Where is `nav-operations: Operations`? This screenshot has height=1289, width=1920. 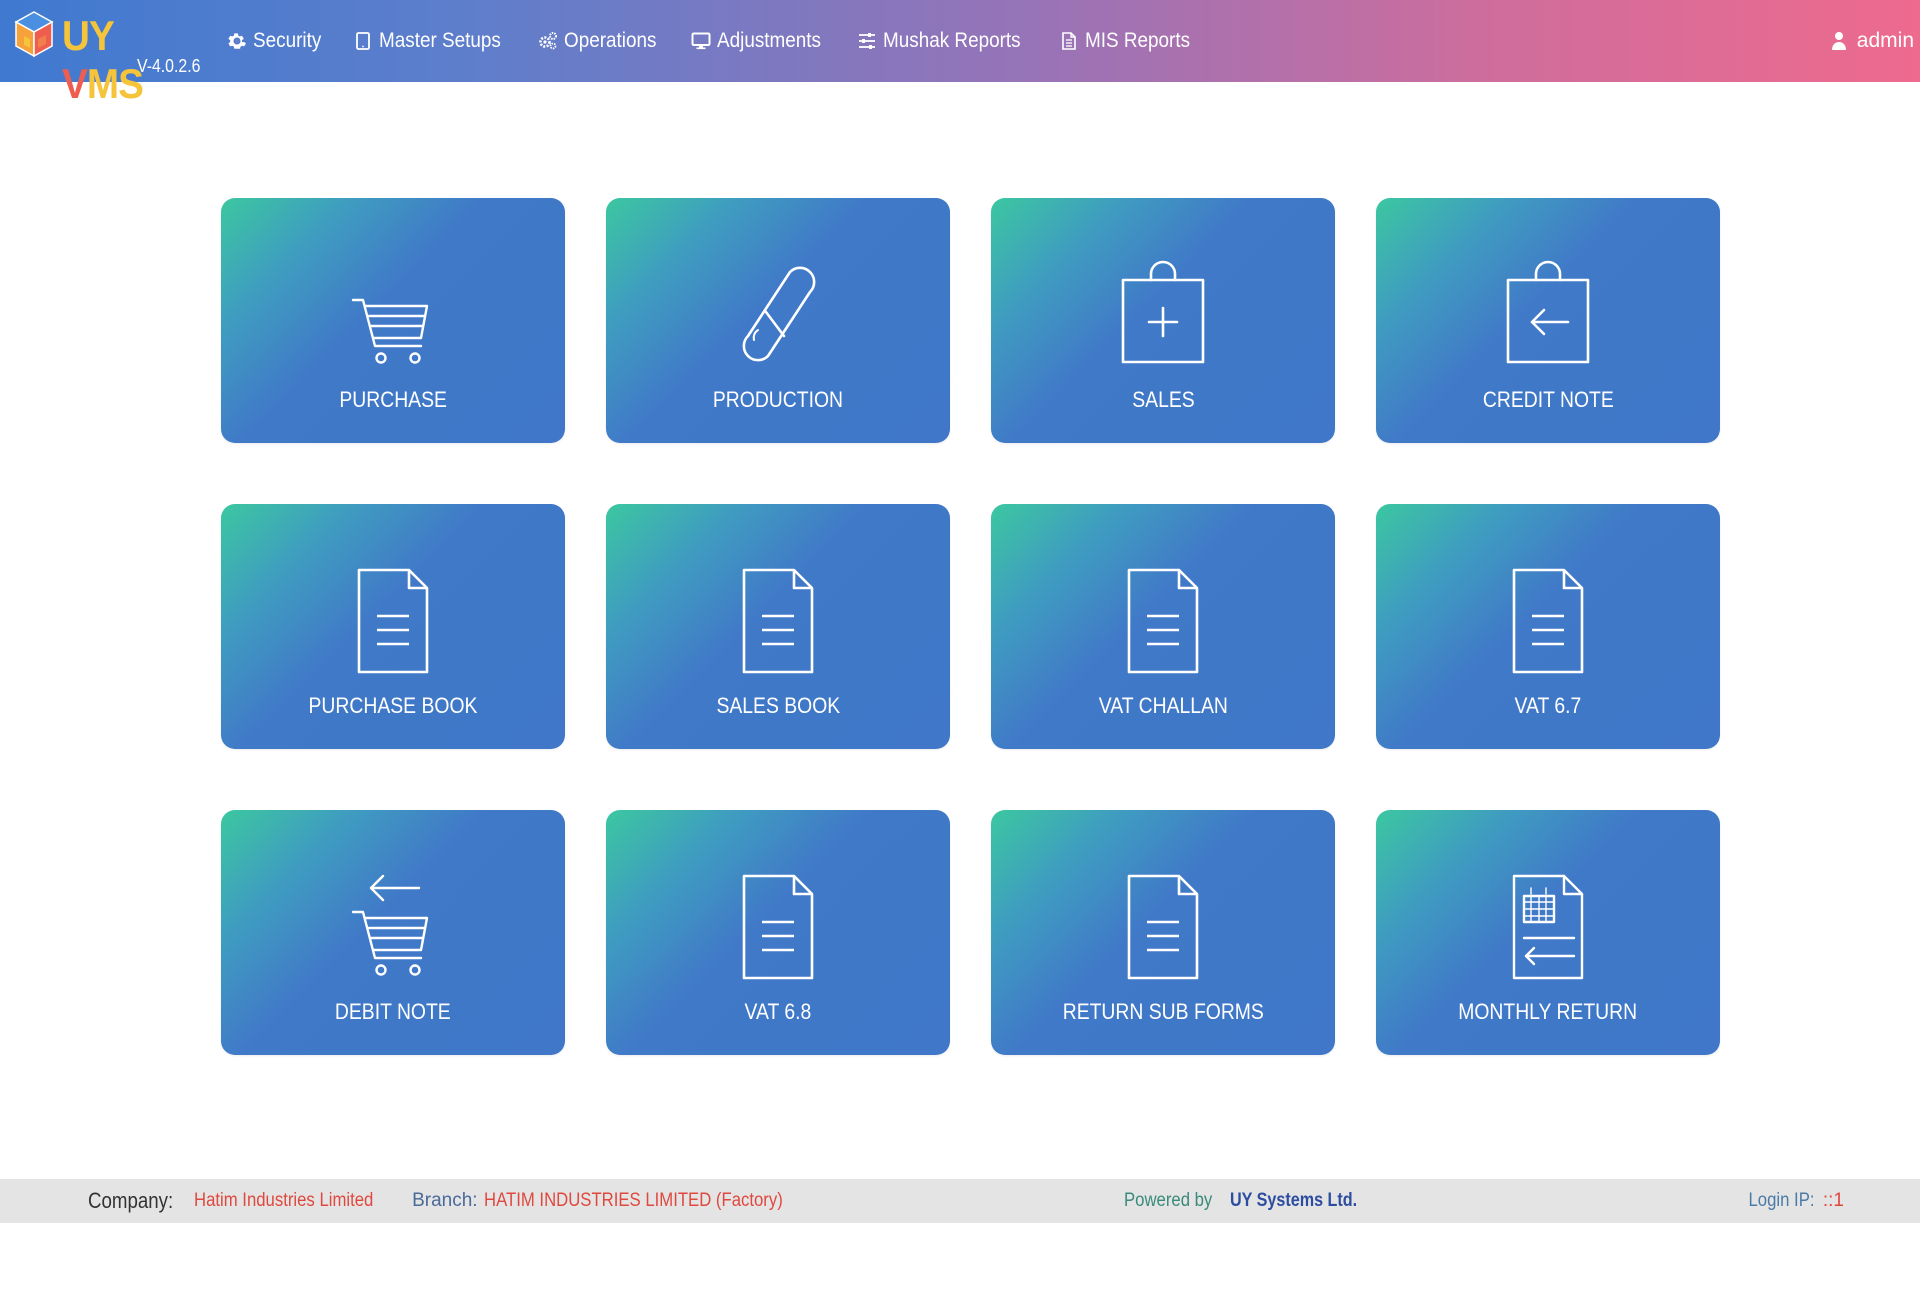
nav-operations: Operations is located at coordinates (602, 41).